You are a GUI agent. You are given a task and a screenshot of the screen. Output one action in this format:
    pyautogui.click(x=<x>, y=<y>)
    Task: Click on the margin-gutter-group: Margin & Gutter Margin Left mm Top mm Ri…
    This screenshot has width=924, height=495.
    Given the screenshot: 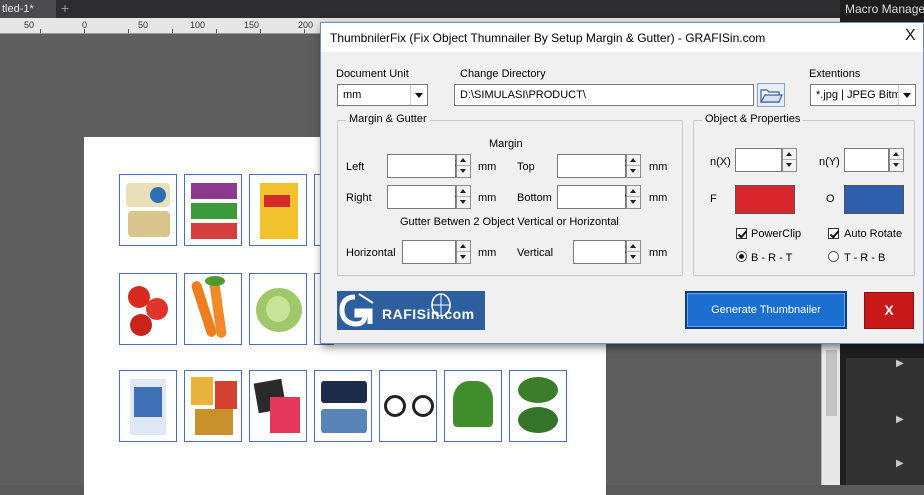 What is the action you would take?
    pyautogui.click(x=510, y=194)
    